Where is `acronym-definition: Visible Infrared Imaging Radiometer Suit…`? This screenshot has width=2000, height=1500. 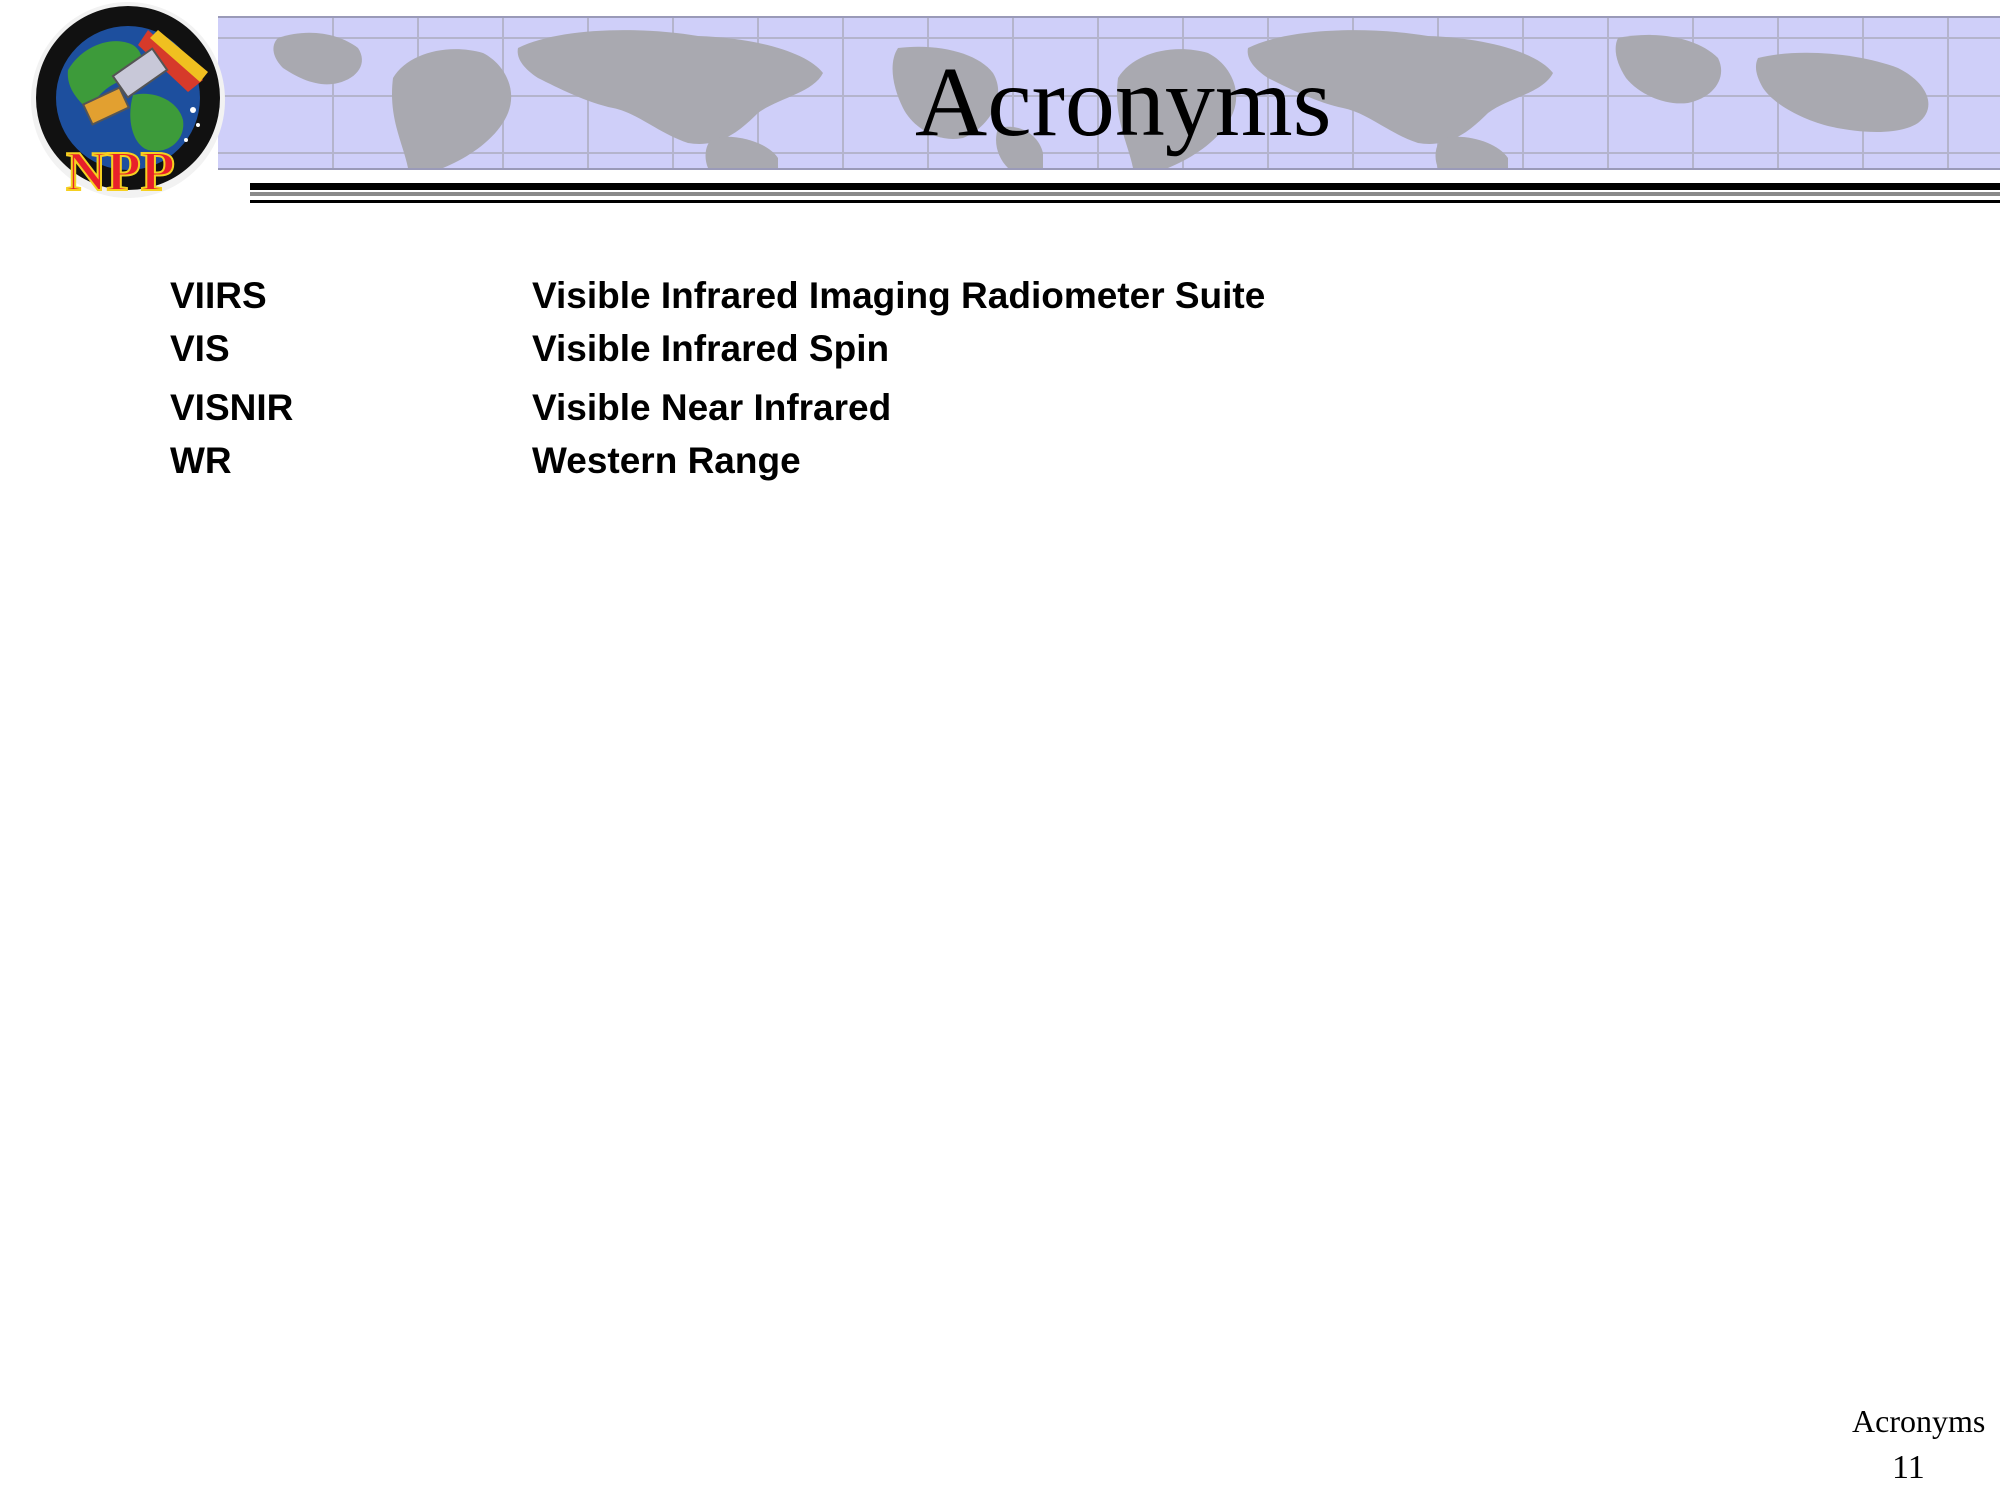
acronym-definition: Visible Infrared Imaging Radiometer Suit… is located at coordinates (899, 295).